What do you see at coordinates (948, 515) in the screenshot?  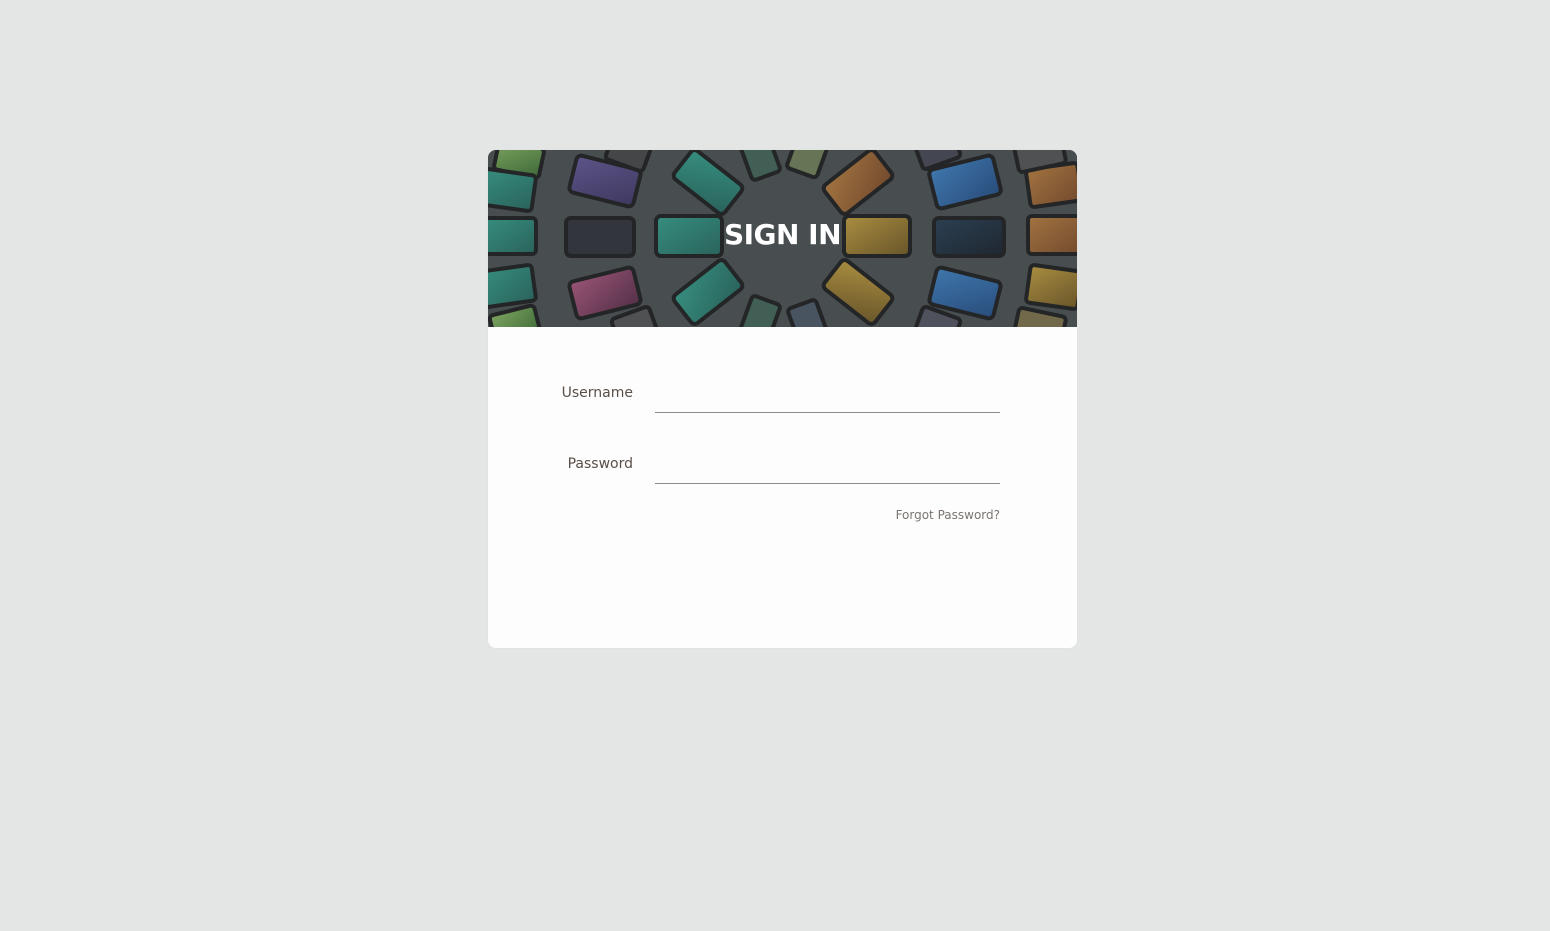 I see `forgot-password-link: Forgot Password?` at bounding box center [948, 515].